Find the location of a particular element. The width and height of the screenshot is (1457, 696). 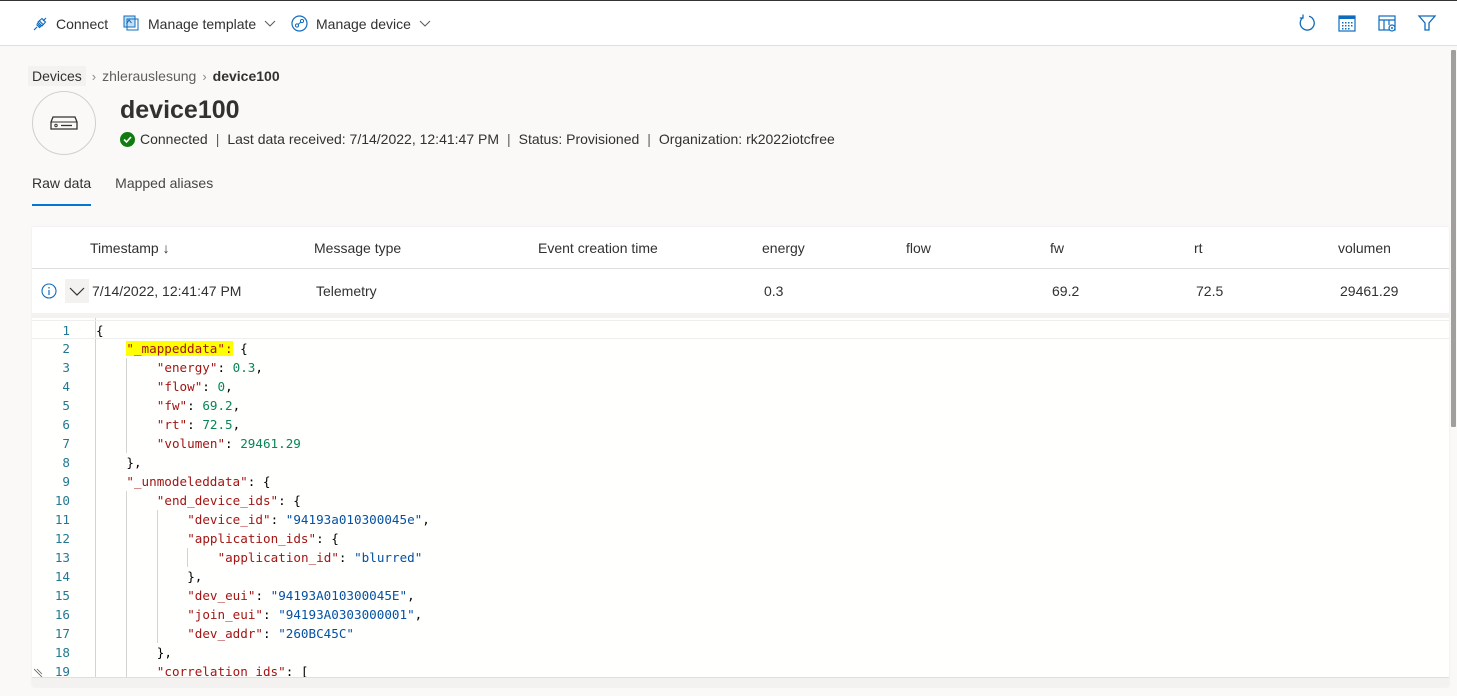

code-text: "flow": 0, is located at coordinates (195, 386).